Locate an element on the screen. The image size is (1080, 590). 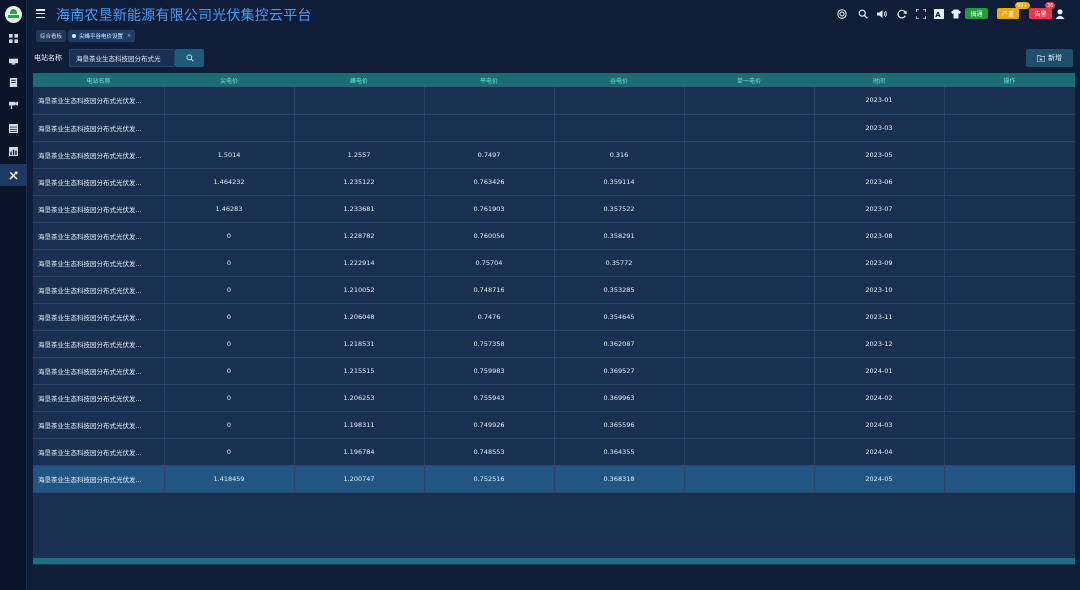
fullscreen-icon is located at coordinates (921, 14).